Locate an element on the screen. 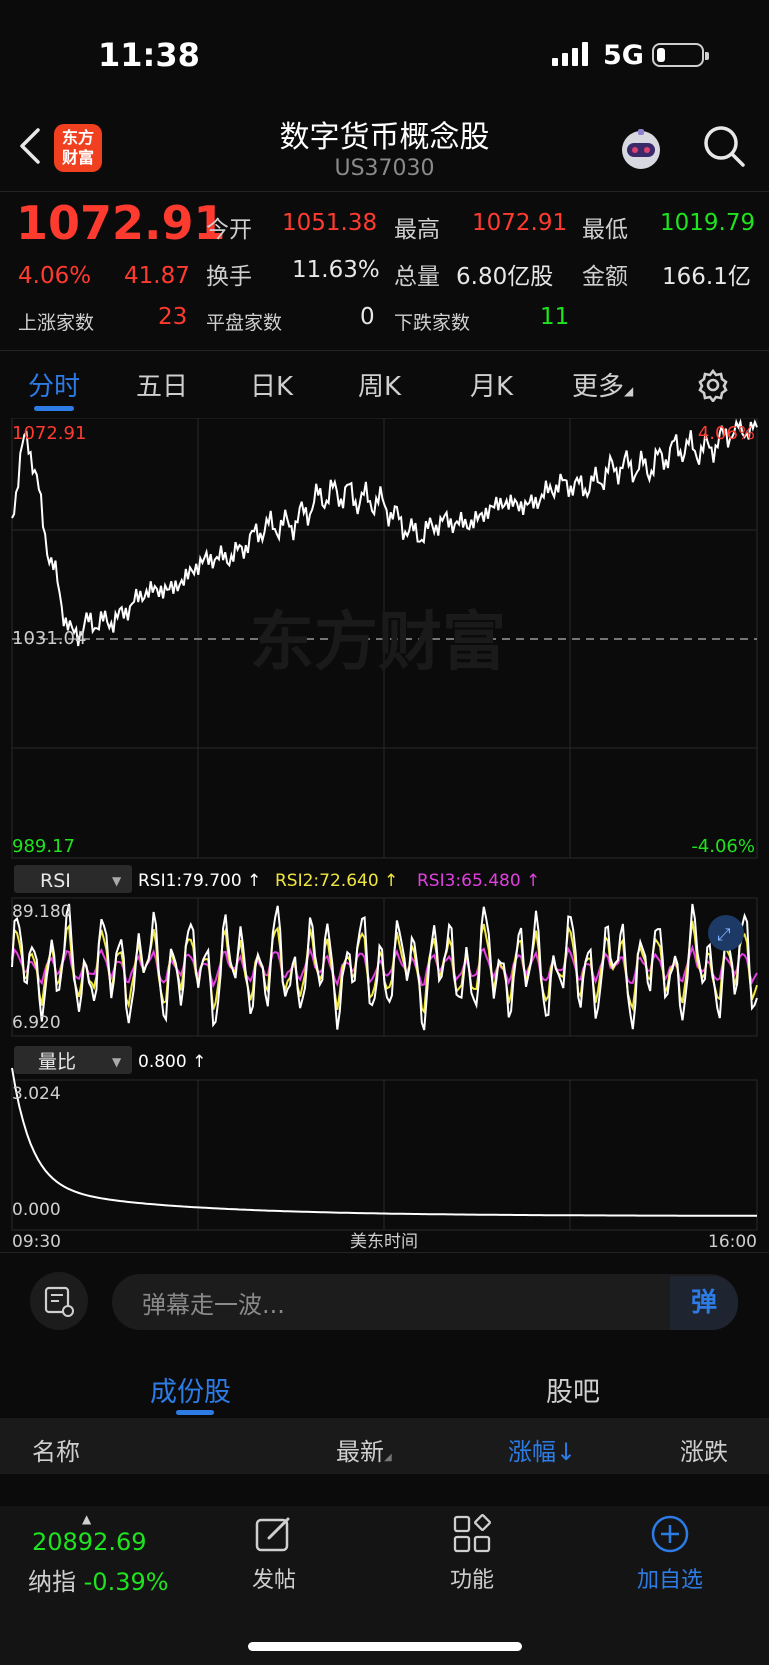 This screenshot has height=1665, width=769. functions-grid-icon is located at coordinates (472, 1534).